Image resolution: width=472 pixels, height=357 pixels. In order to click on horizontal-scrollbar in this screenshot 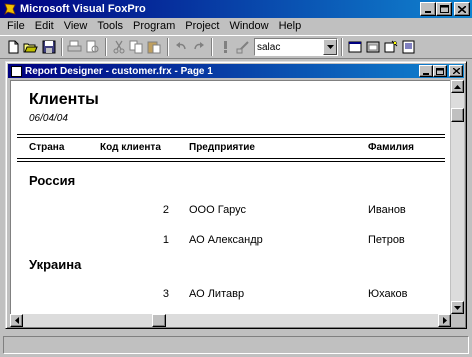, I will do `click(230, 320)`.